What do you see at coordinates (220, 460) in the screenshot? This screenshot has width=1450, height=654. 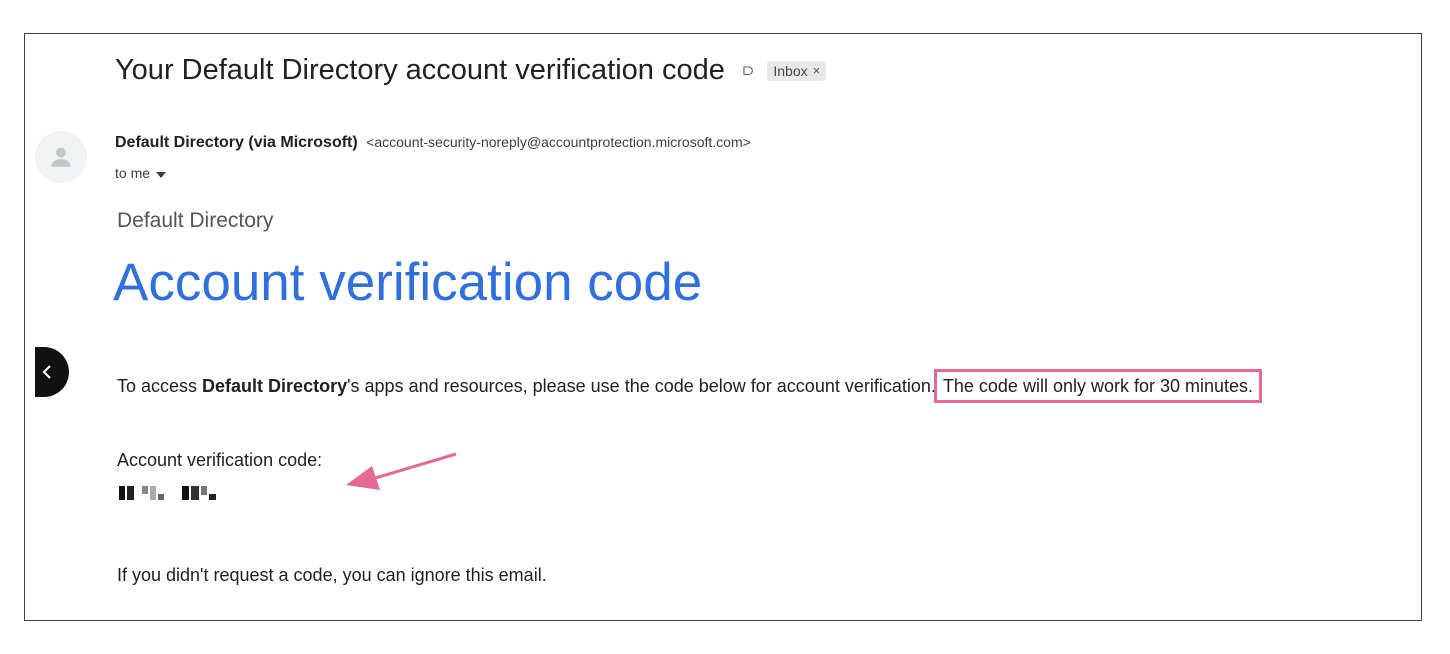 I see `code-label: Account verification code:` at bounding box center [220, 460].